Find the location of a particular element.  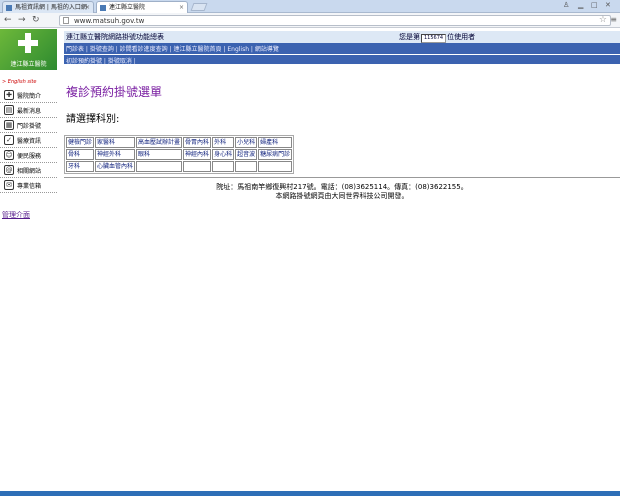

department-link: 糖尿病門診 is located at coordinates (275, 154).